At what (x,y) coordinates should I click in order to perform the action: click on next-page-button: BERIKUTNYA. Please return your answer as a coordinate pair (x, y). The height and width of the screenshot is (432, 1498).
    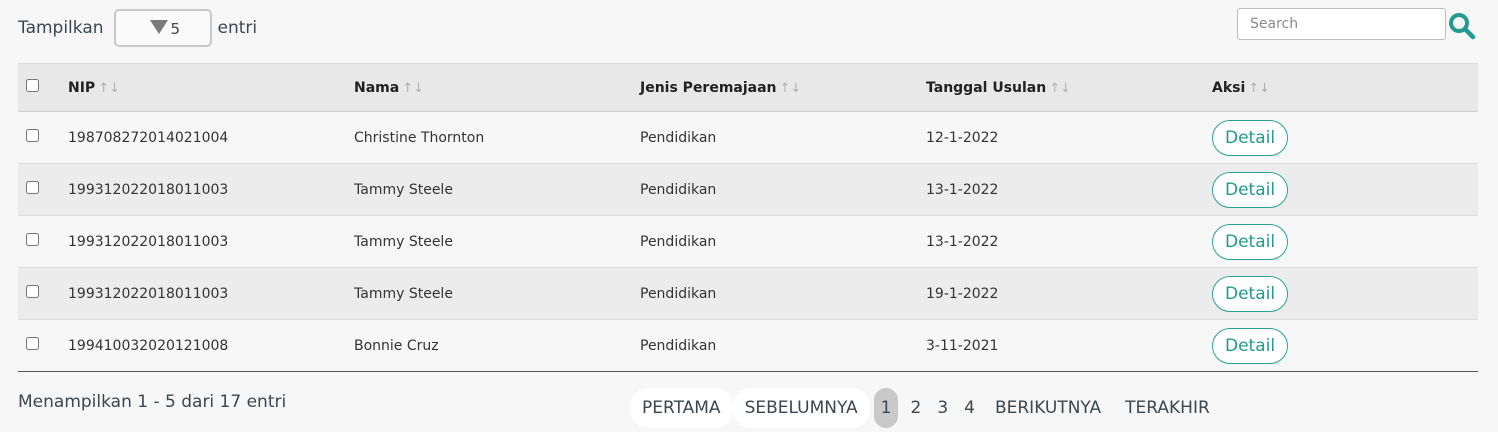
    Looking at the image, I should click on (1048, 408).